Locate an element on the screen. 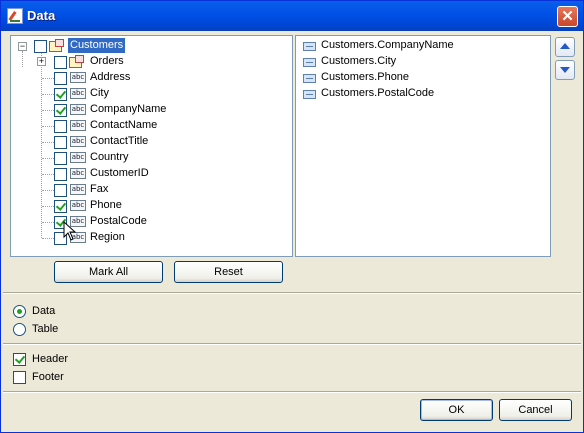 The width and height of the screenshot is (584, 433). tree-node-label: Orders is located at coordinates (107, 61).